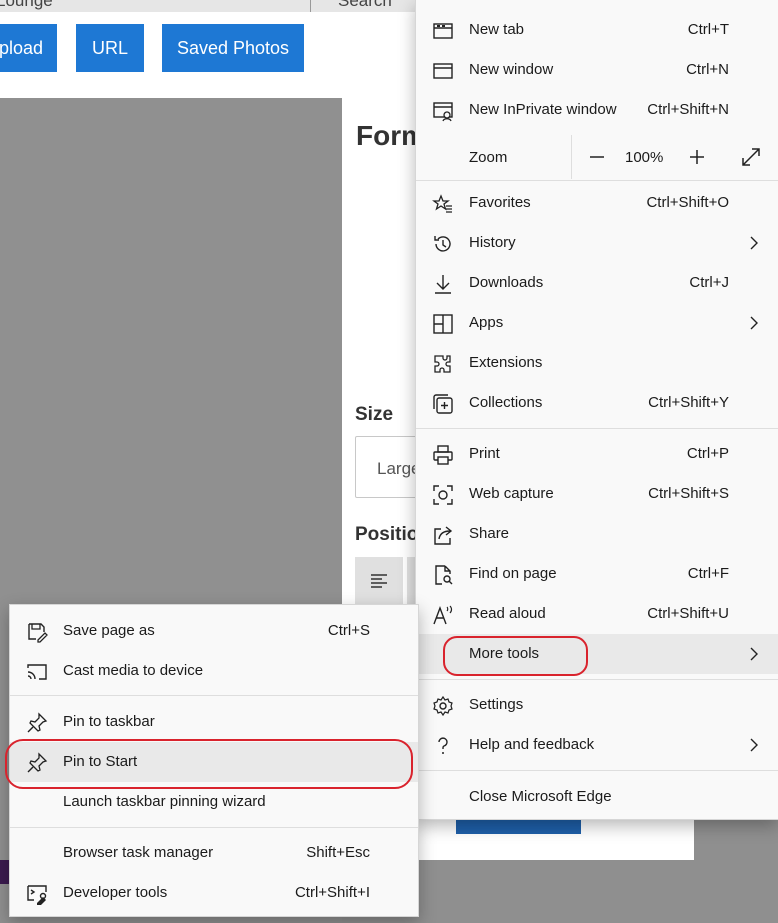 This screenshot has height=923, width=778. I want to click on downloads-icon, so click(443, 284).